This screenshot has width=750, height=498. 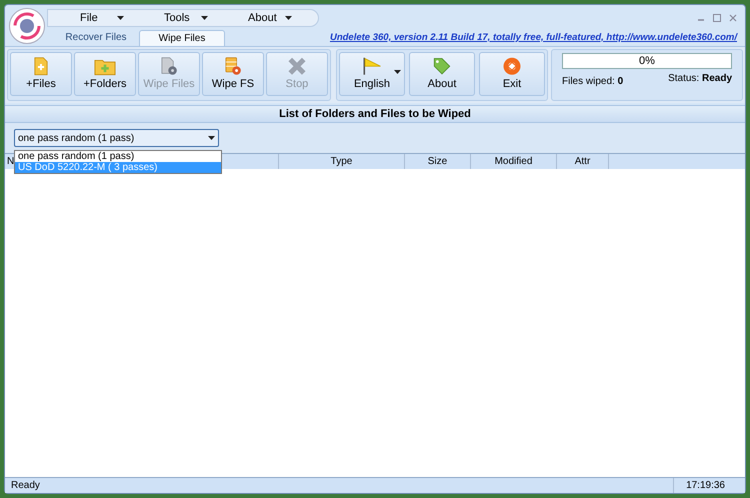 I want to click on status-text: Ready, so click(x=25, y=486).